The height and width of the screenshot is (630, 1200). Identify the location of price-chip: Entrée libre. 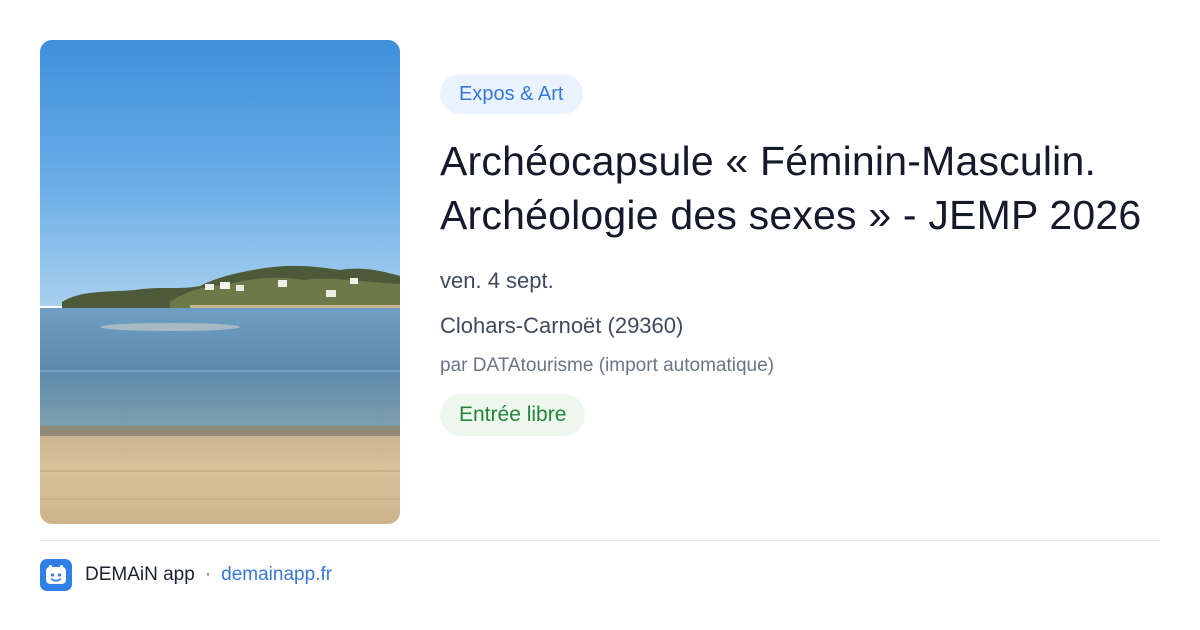
(513, 415).